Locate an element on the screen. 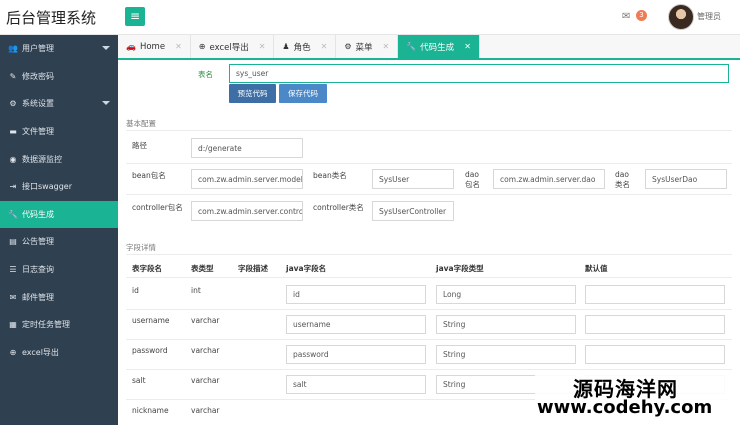 The height and width of the screenshot is (425, 740). sidebar-item-label: 邮件管理 is located at coordinates (38, 297).